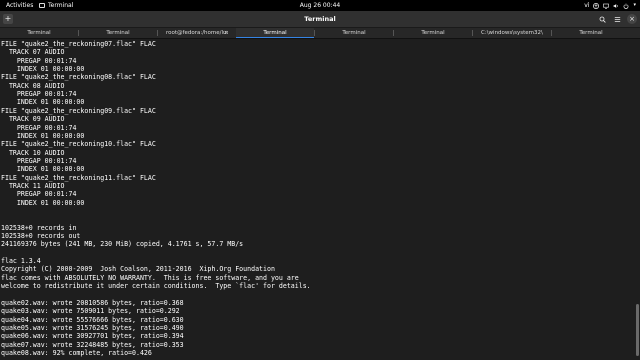 Image resolution: width=640 pixels, height=360 pixels. I want to click on close-window-button: ×, so click(632, 19).